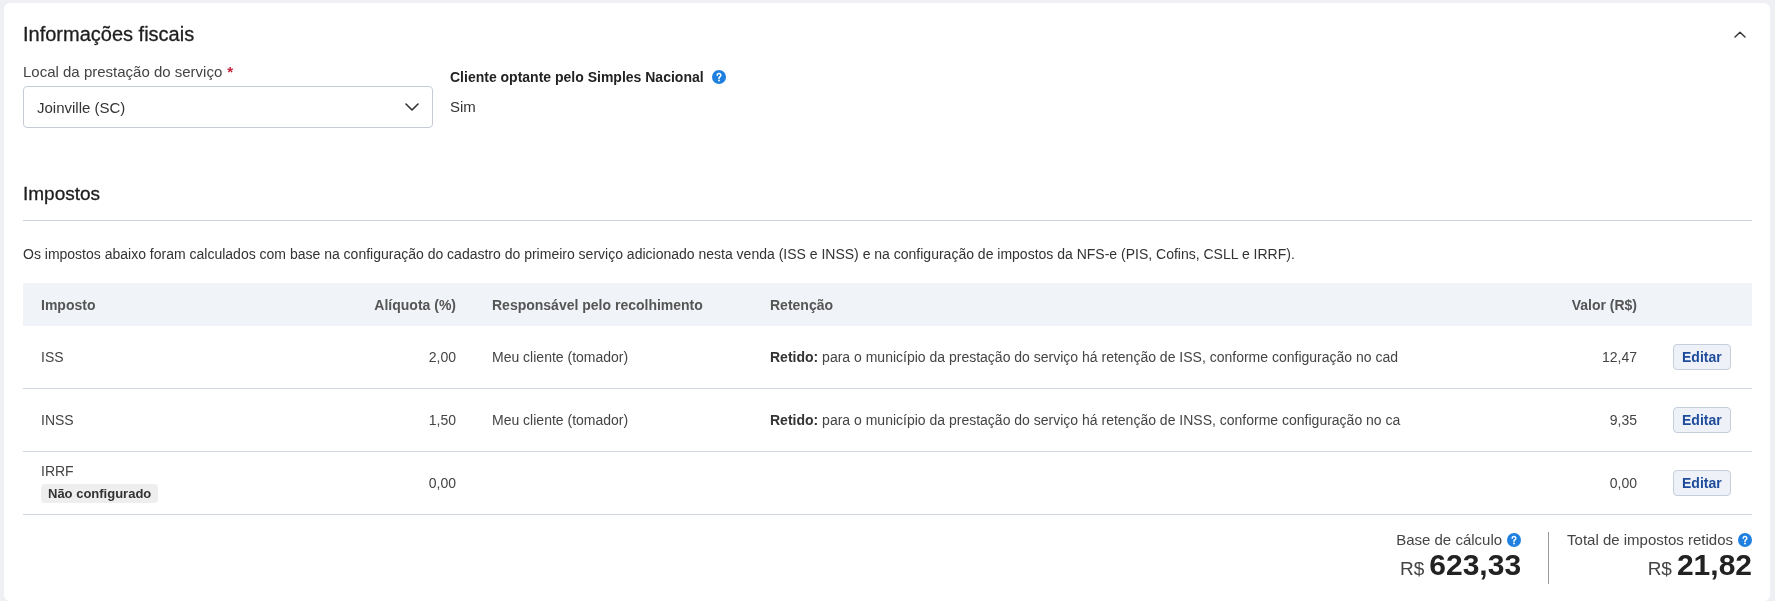 This screenshot has height=601, width=1775. Describe the element at coordinates (62, 194) in the screenshot. I see `section-subtitle: Impostos` at that location.